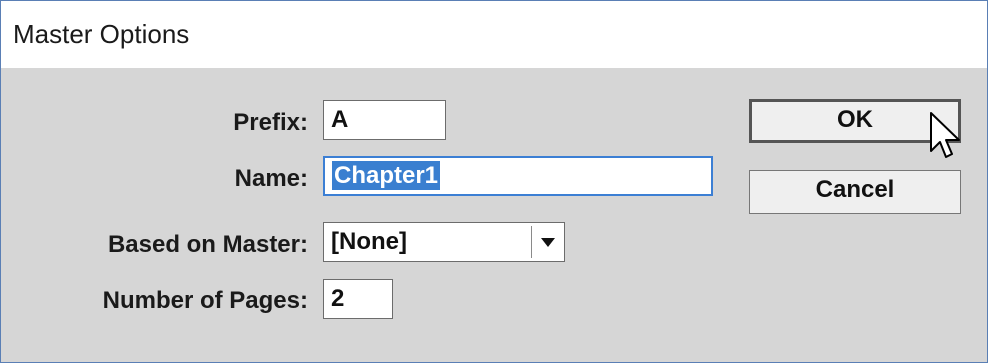  What do you see at coordinates (271, 178) in the screenshot?
I see `name-label: Name:` at bounding box center [271, 178].